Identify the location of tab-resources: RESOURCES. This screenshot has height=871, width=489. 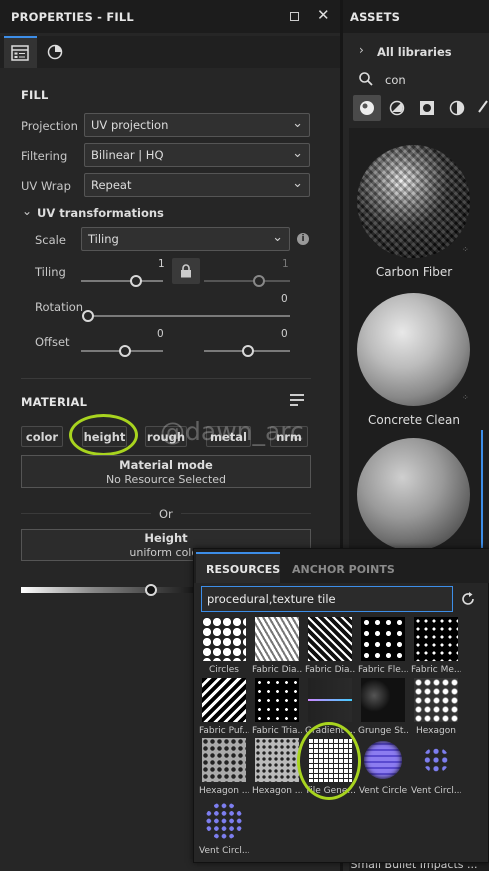
(238, 567).